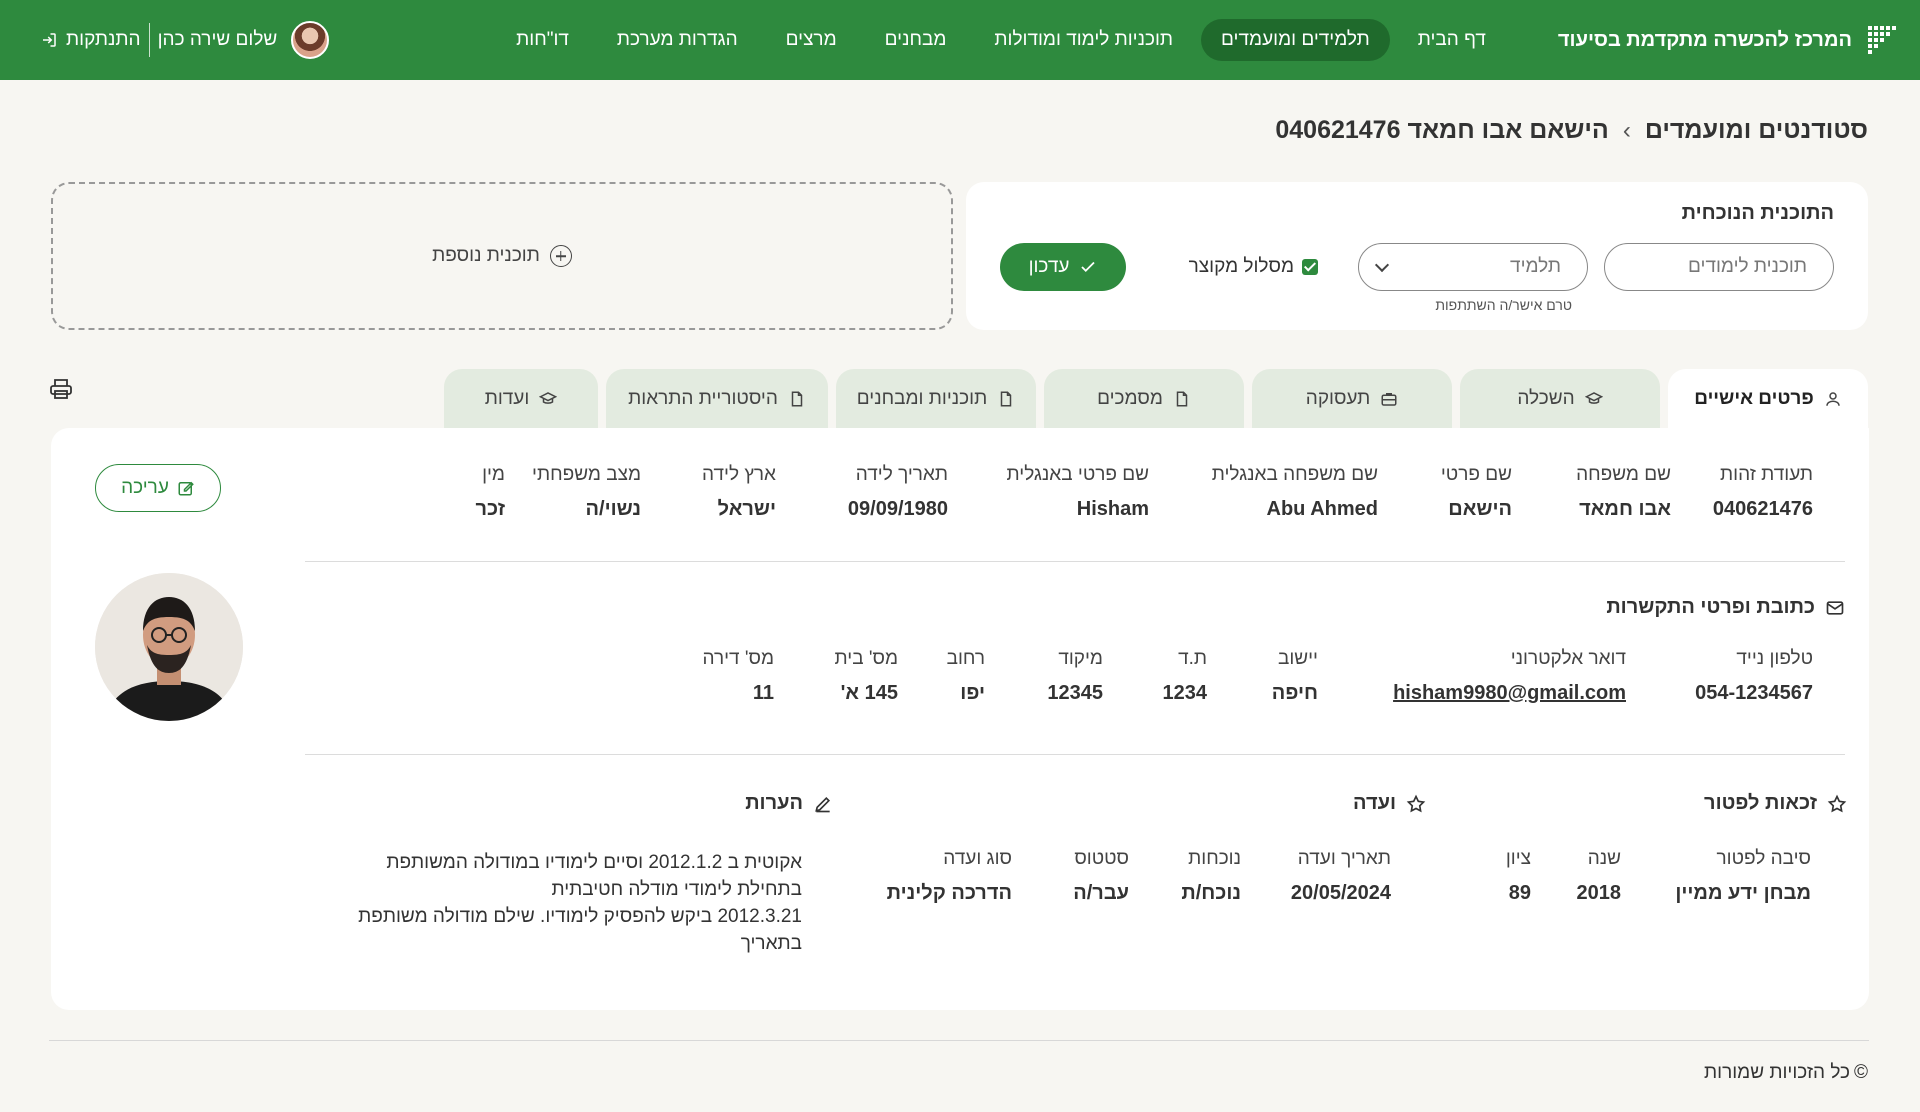  I want to click on field-label: מס' בית, so click(866, 658).